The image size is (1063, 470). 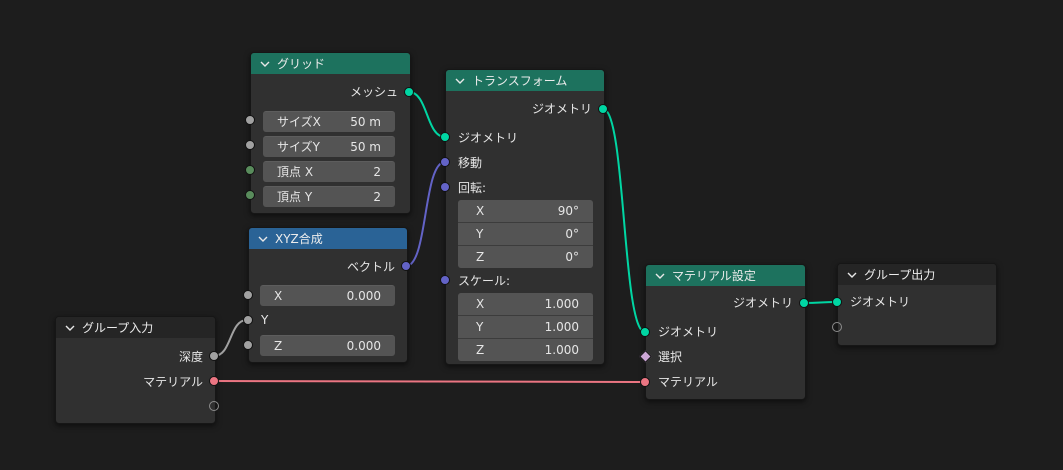 What do you see at coordinates (572, 257) in the screenshot?
I see `rotation-z-value: 0°` at bounding box center [572, 257].